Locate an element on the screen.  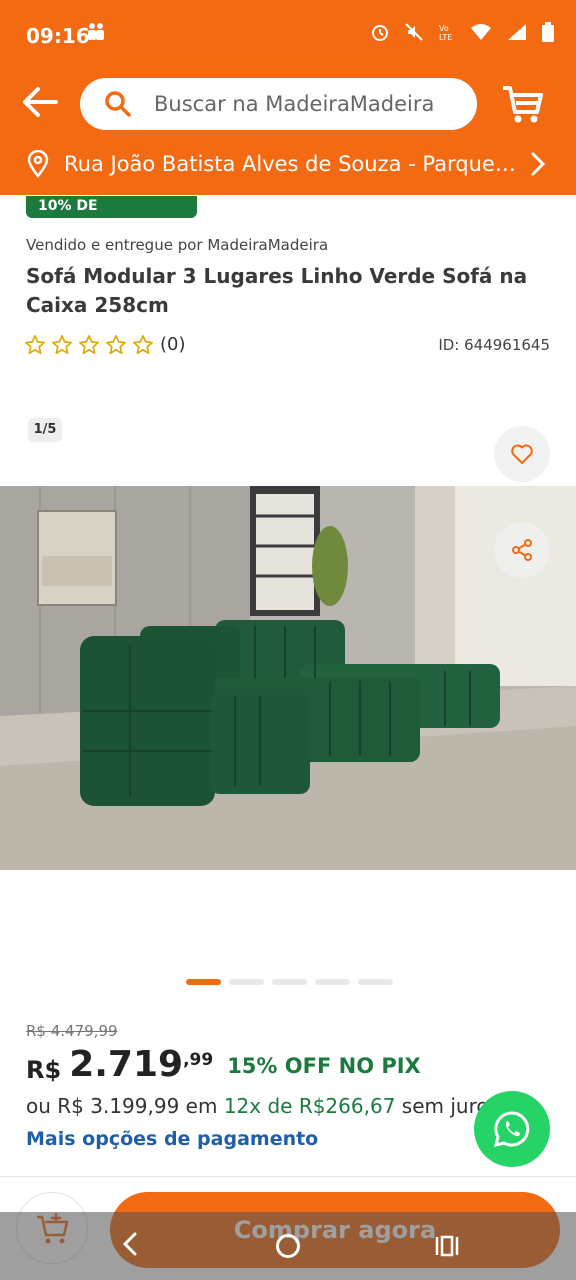
svg-text: LTE is located at coordinates (445, 37).